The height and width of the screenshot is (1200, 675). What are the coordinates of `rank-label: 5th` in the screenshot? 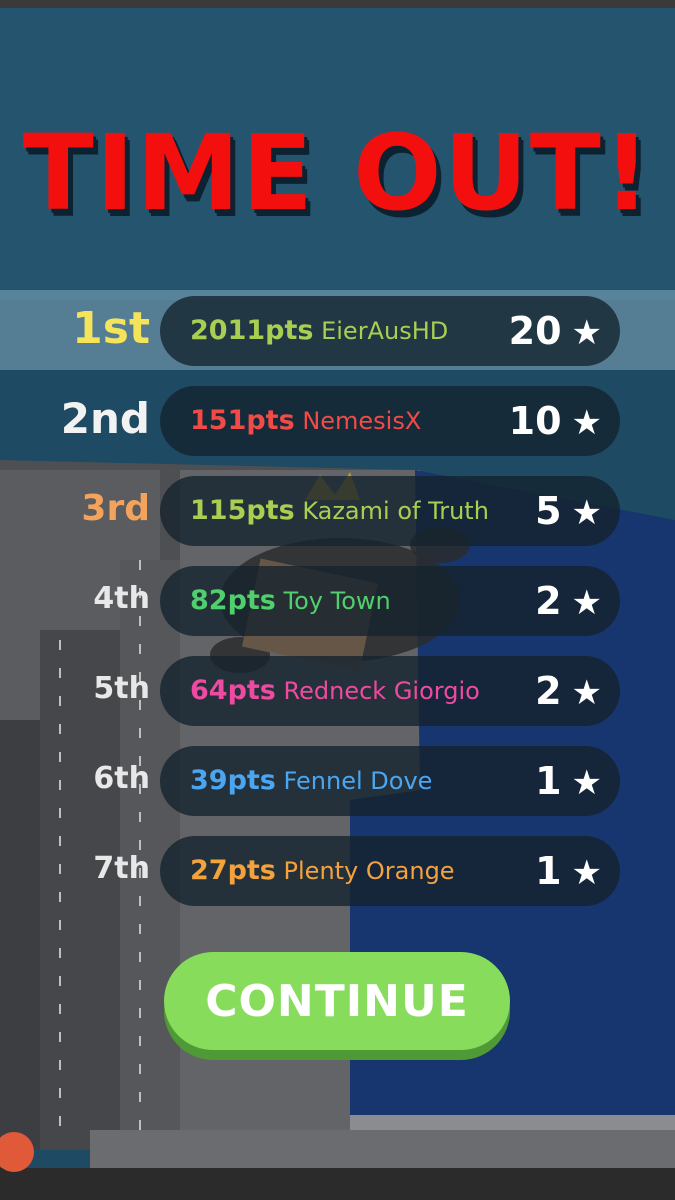 It's located at (121, 688).